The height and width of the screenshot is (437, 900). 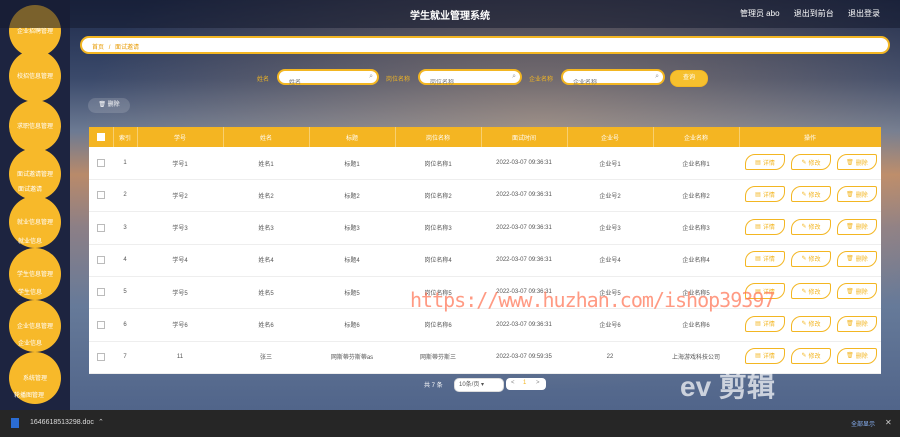 What do you see at coordinates (265, 358) in the screenshot?
I see `table-cell: 张三` at bounding box center [265, 358].